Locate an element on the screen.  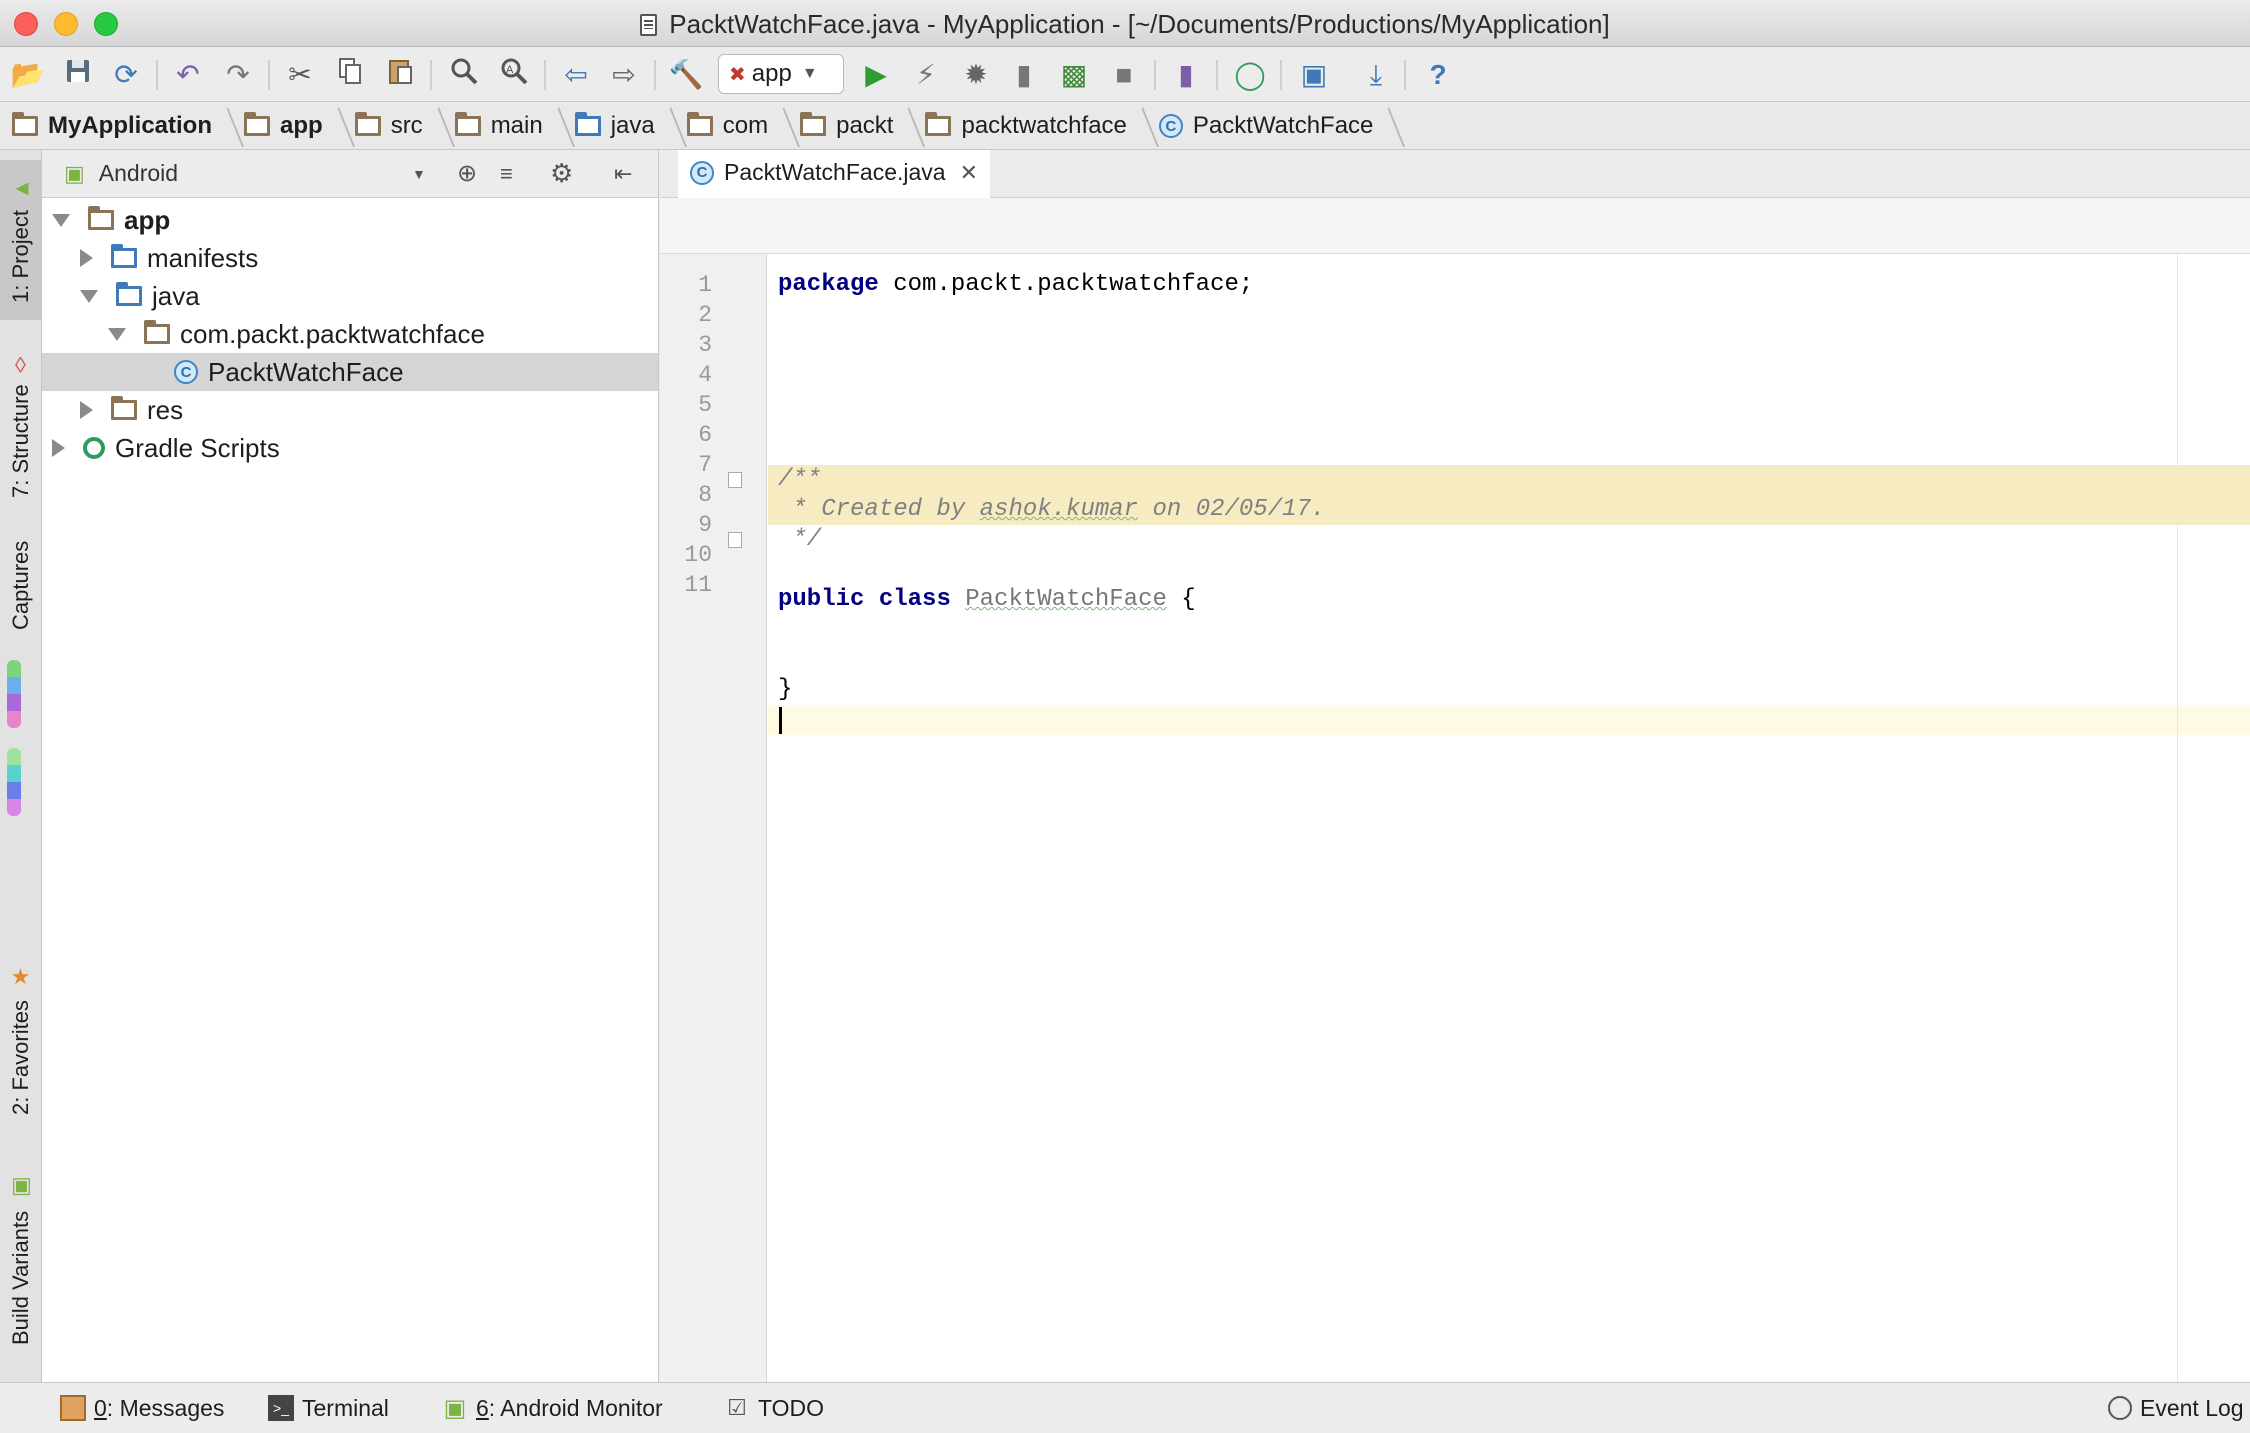
tree-item: Gradle Scripts is located at coordinates (350, 448).